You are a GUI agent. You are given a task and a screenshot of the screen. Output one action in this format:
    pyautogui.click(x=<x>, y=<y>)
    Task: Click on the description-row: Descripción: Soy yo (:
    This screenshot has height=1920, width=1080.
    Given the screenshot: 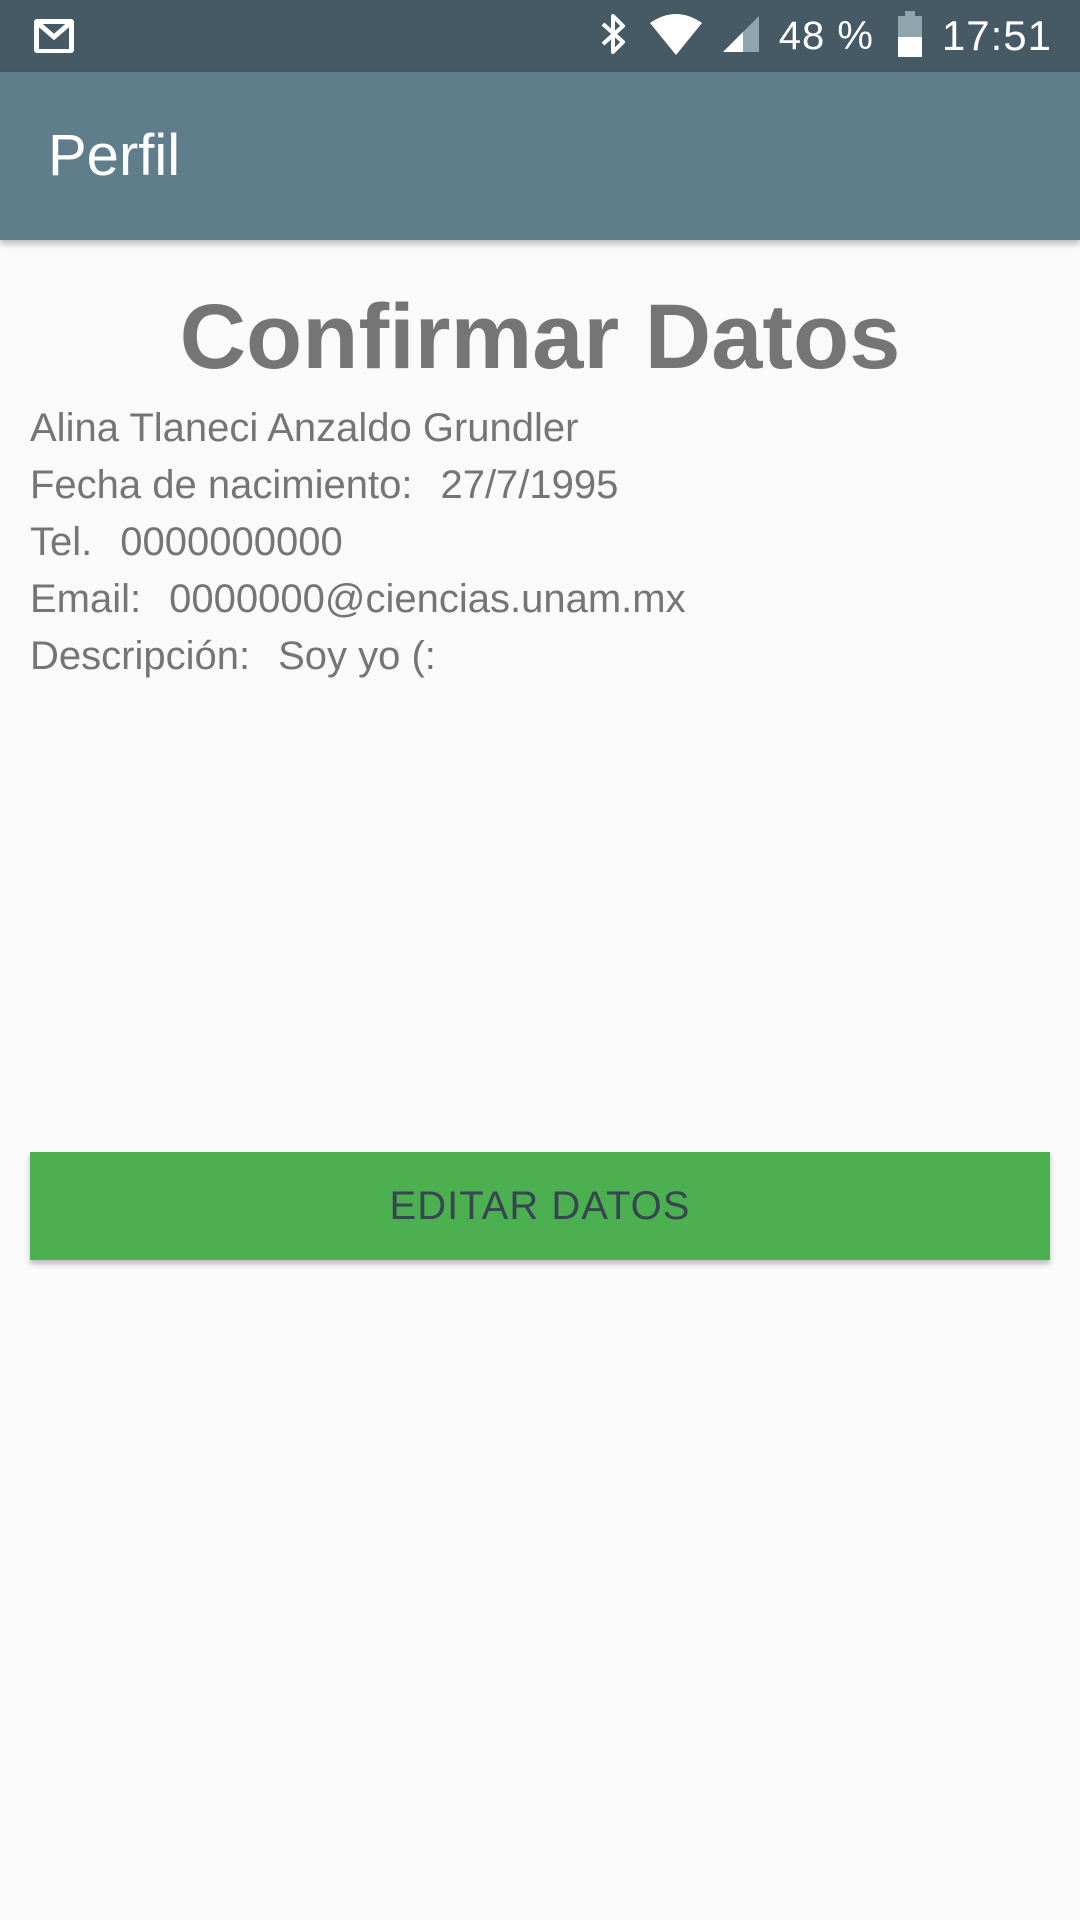 What is the action you would take?
    pyautogui.click(x=540, y=656)
    